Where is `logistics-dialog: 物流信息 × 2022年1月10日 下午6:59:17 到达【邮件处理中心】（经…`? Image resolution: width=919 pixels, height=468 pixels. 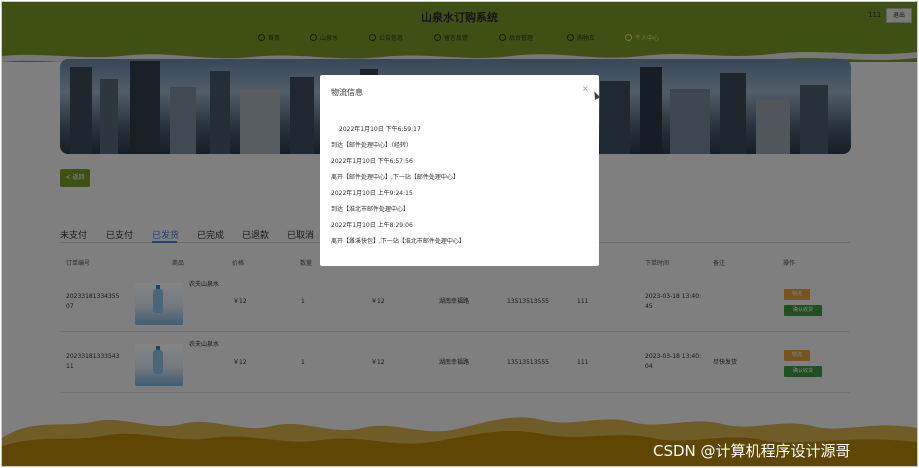
logistics-dialog: 物流信息 × 2022年1月10日 下午6:59:17 到达【邮件处理中心】（经… is located at coordinates (459, 170).